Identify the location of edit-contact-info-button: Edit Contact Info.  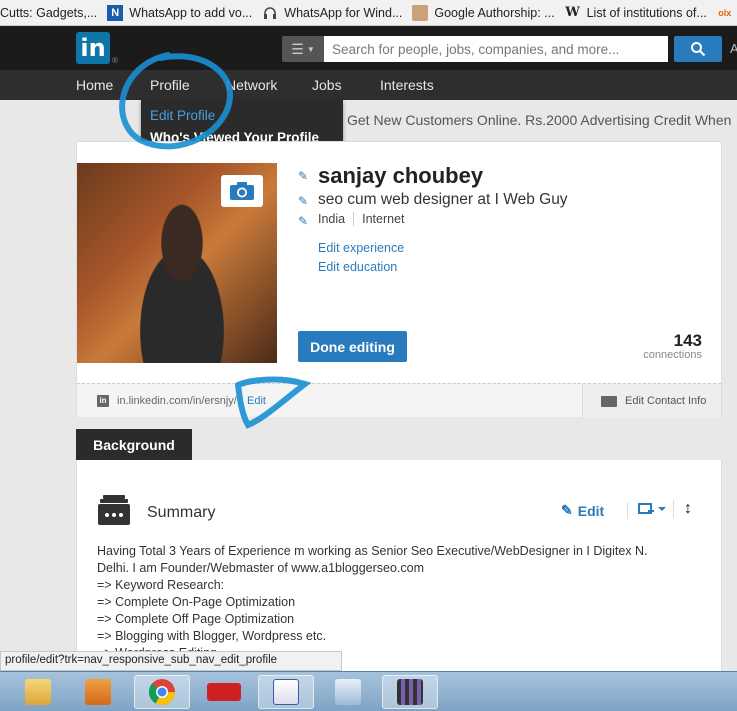
(651, 401).